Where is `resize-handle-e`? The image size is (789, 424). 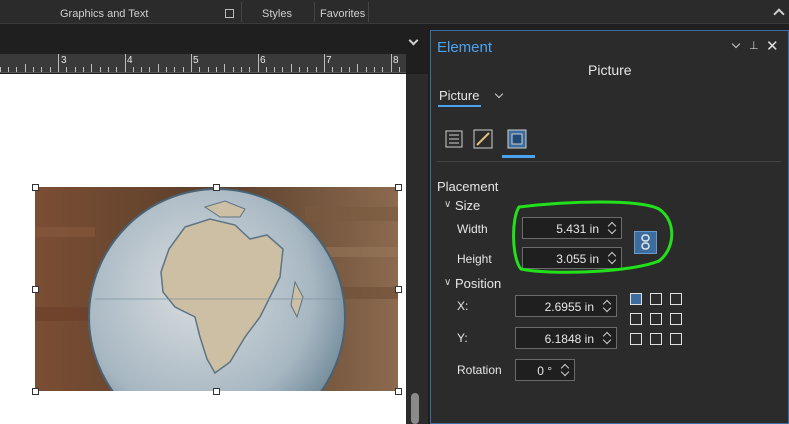 resize-handle-e is located at coordinates (398, 289).